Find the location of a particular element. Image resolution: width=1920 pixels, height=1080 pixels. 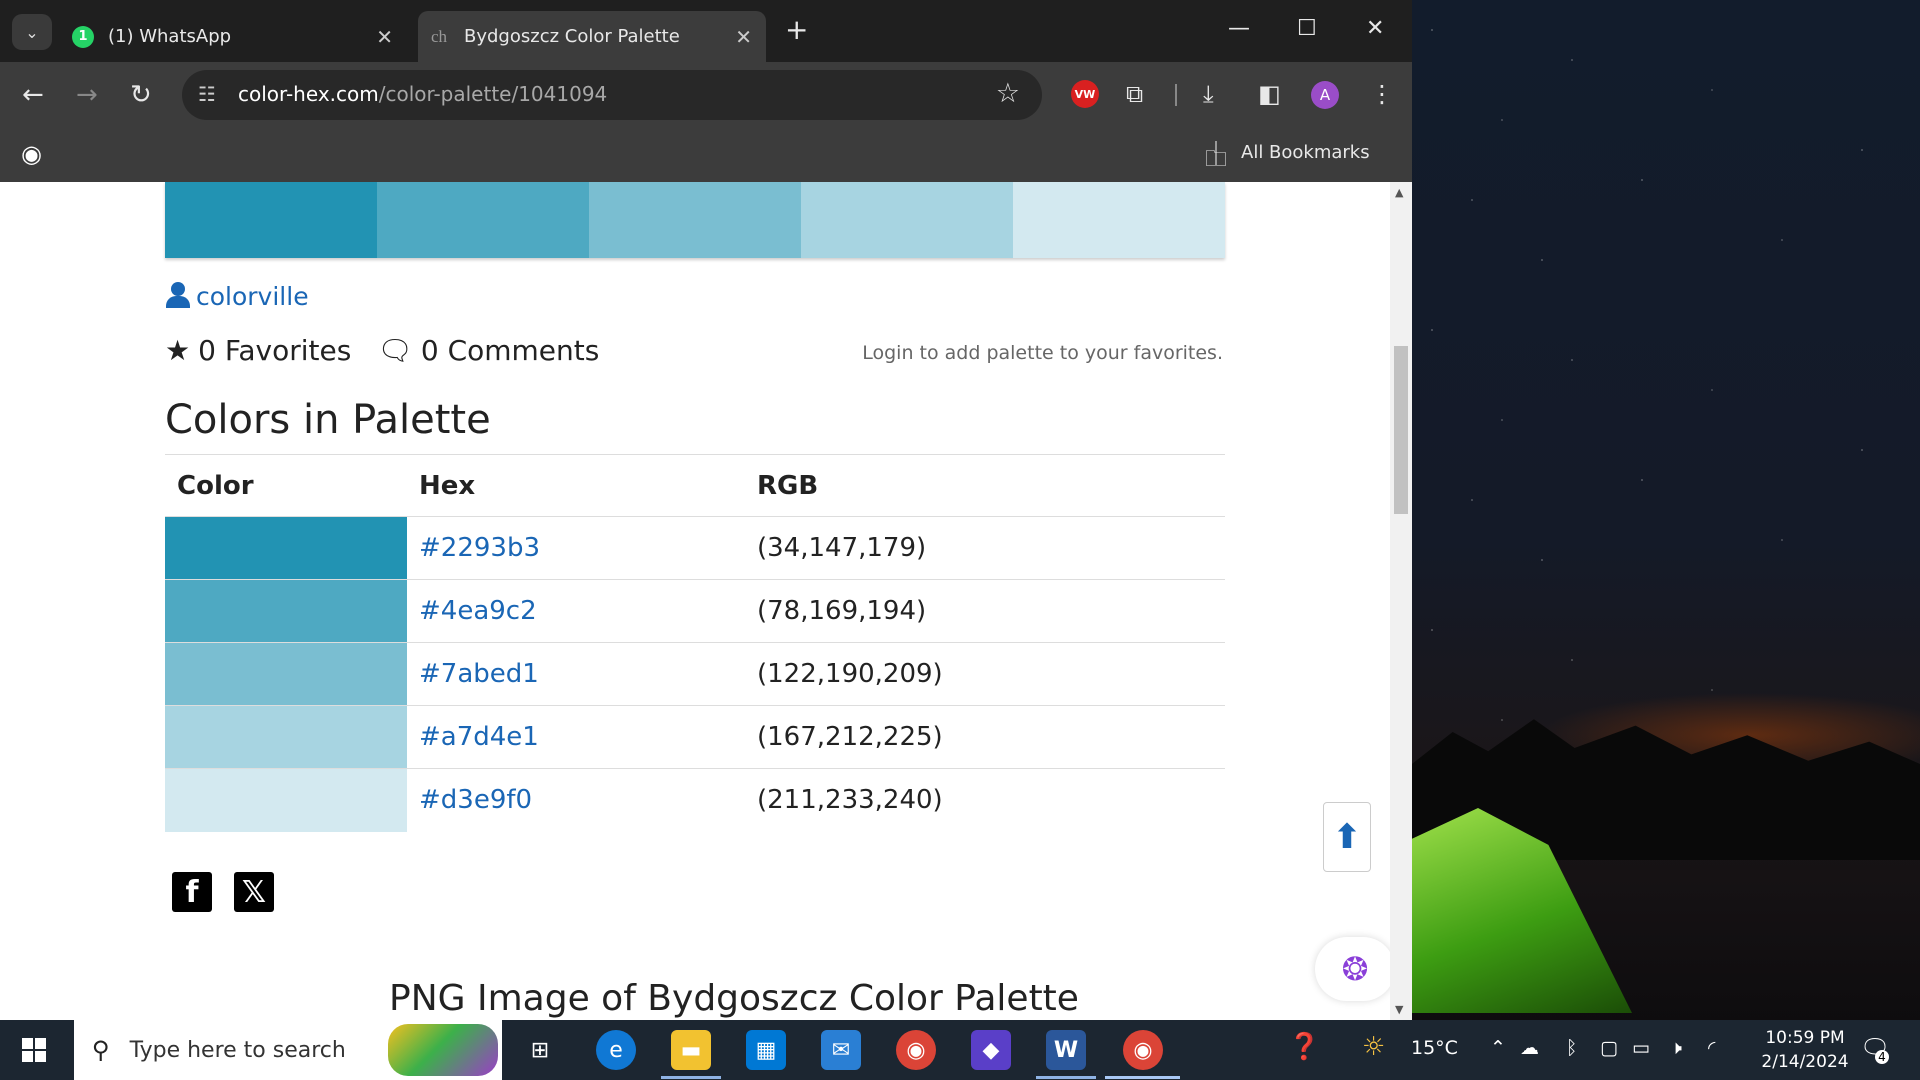

notifications-icon: 🗨 4 is located at coordinates (1875, 1049).